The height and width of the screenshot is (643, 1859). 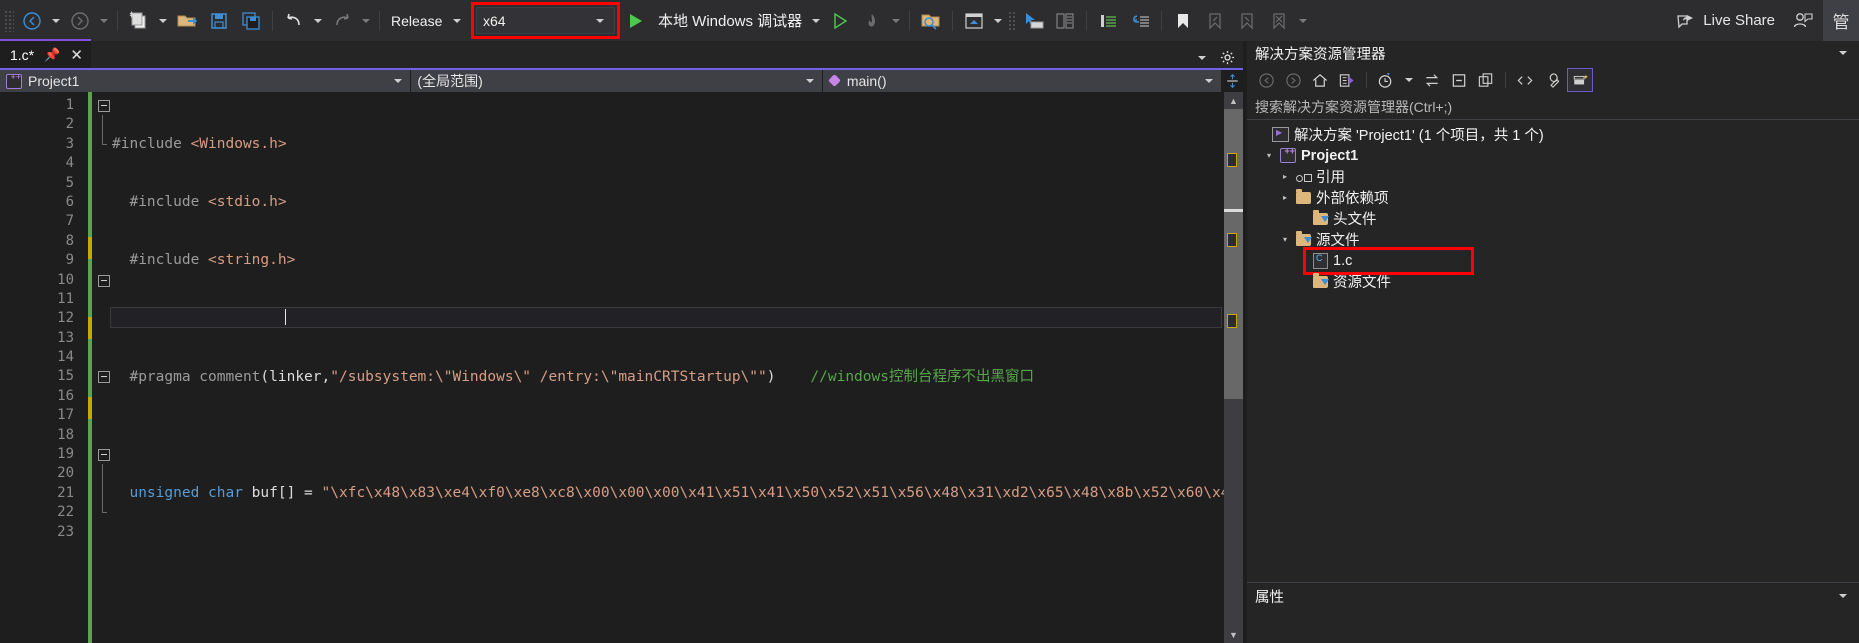 I want to click on previous-bookmark-button, so click(x=1215, y=21).